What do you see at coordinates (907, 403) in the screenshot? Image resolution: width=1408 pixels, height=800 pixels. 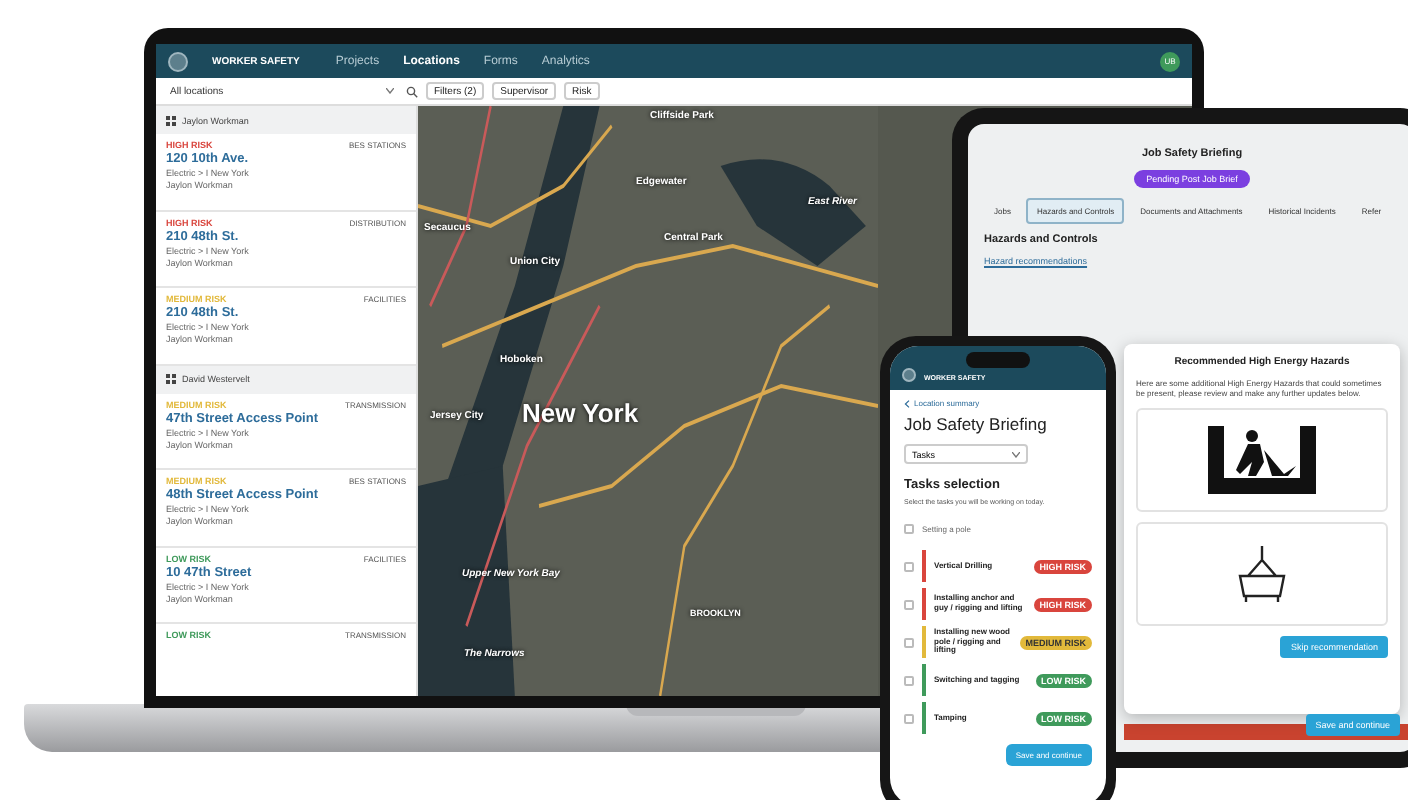 I see `back-chevron-icon` at bounding box center [907, 403].